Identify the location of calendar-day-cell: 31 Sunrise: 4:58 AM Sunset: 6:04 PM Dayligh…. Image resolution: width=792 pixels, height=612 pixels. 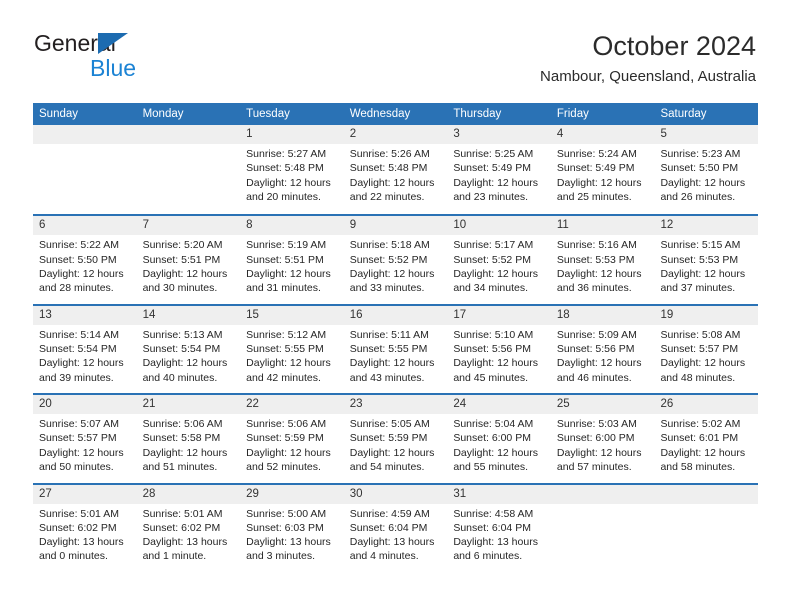
(499, 528).